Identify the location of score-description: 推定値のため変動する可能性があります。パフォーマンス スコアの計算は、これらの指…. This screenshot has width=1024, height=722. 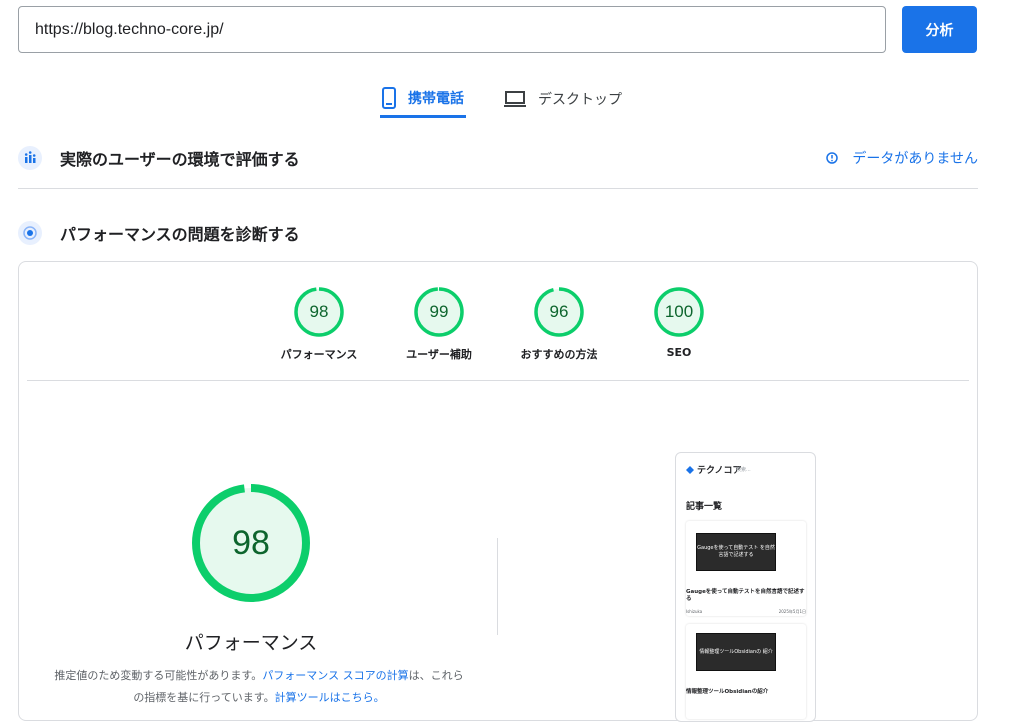
(259, 687).